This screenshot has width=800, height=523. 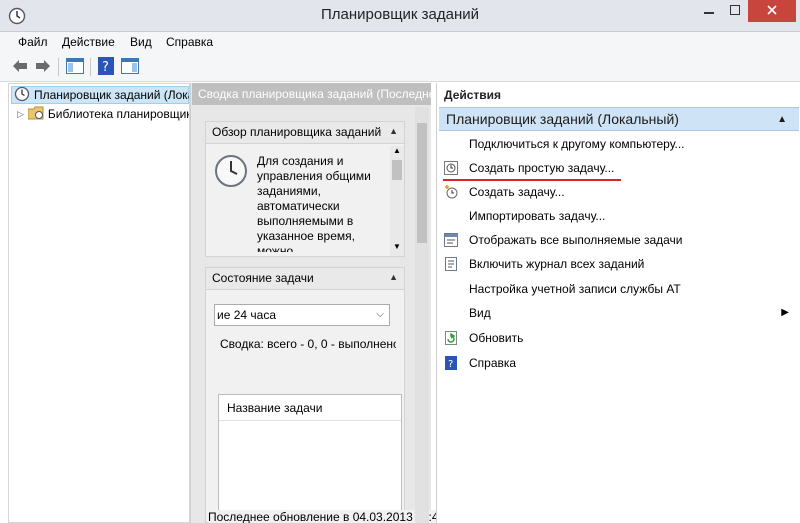 I want to click on chevron-down-icon: ⌵, so click(x=380, y=314).